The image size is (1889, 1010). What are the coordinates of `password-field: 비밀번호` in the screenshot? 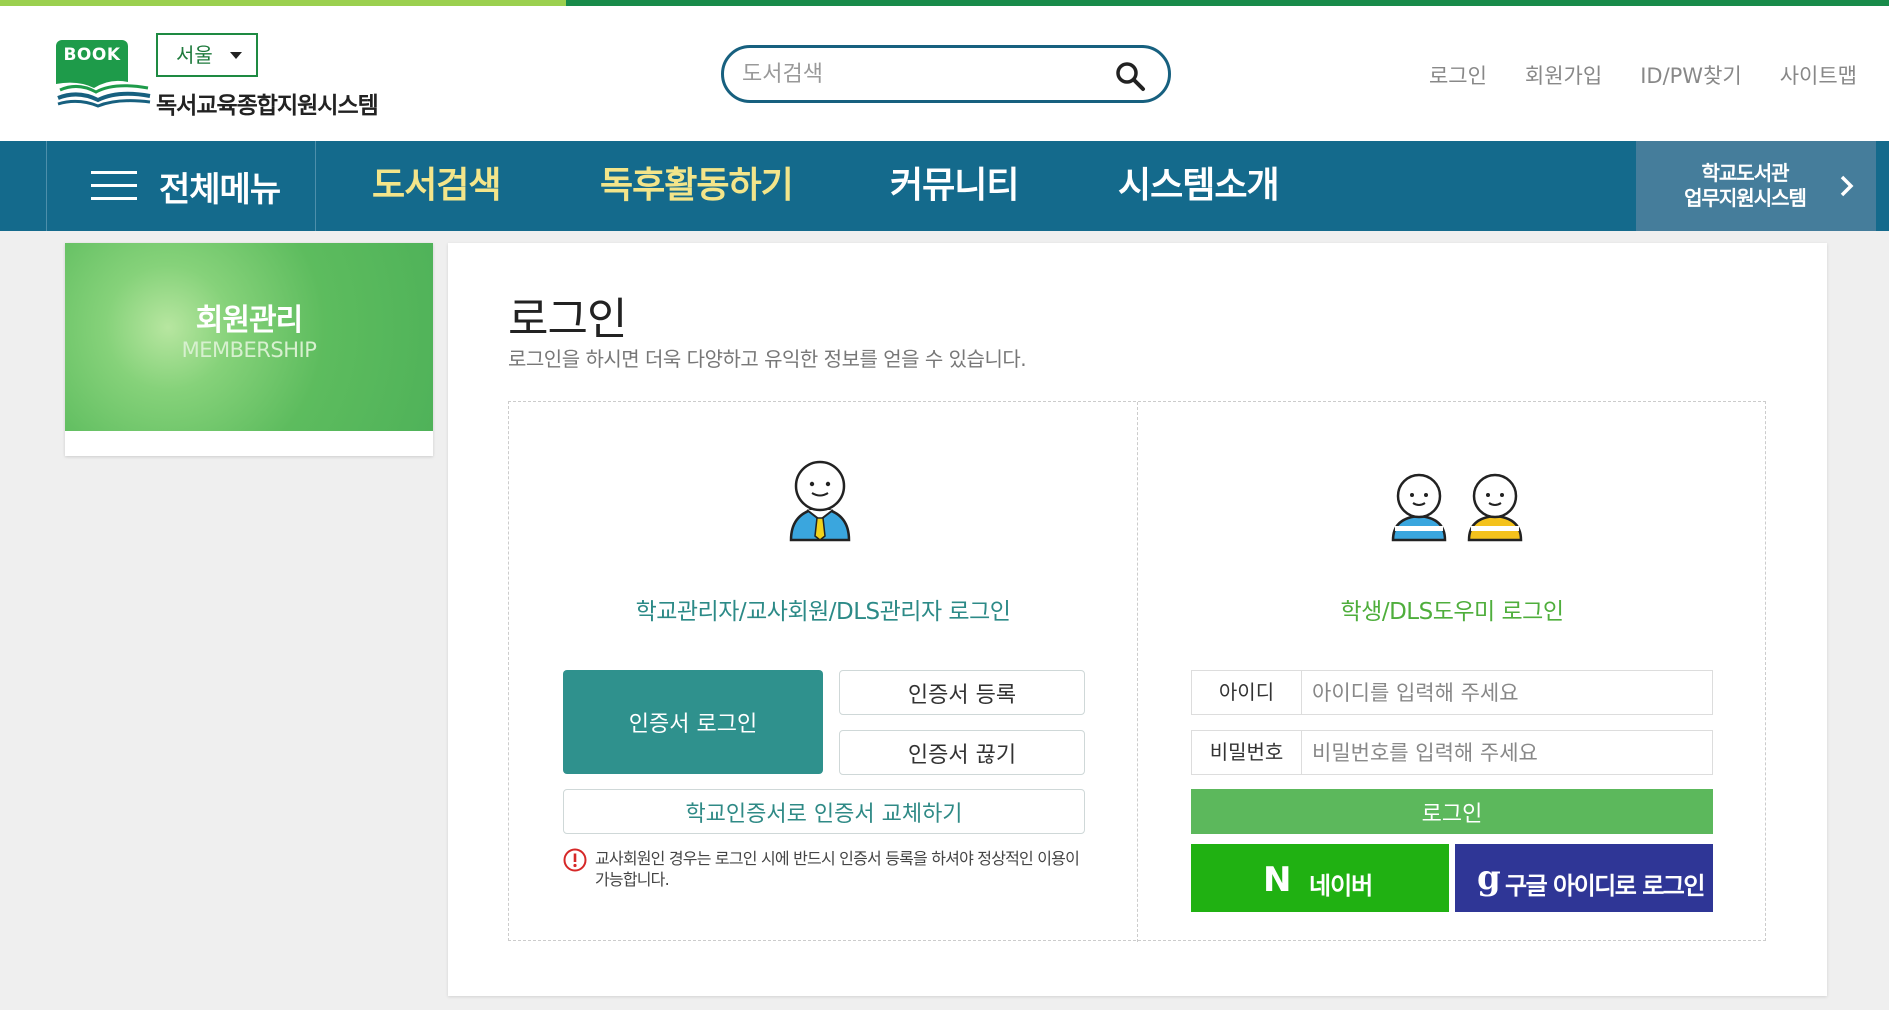 It's located at (1452, 752).